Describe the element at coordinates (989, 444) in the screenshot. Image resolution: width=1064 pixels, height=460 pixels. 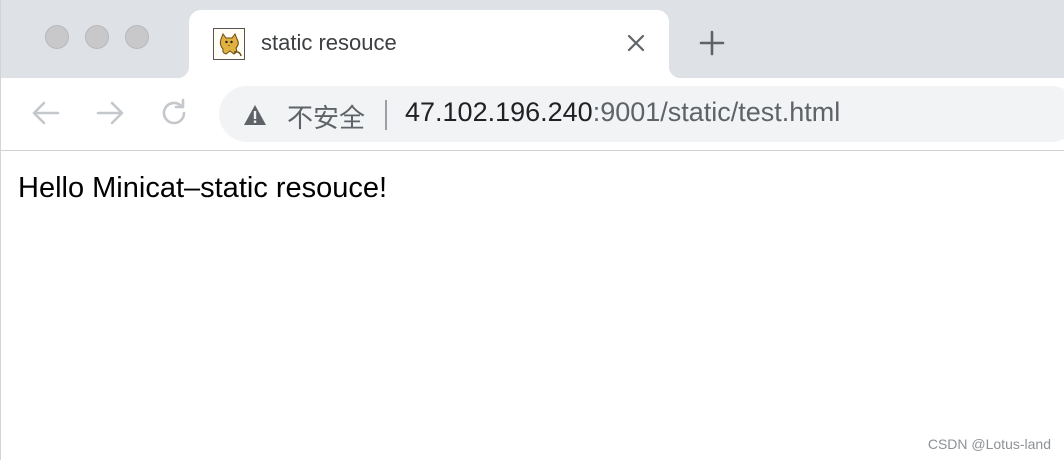
I see `watermark: CSDN @Lotus-land` at that location.